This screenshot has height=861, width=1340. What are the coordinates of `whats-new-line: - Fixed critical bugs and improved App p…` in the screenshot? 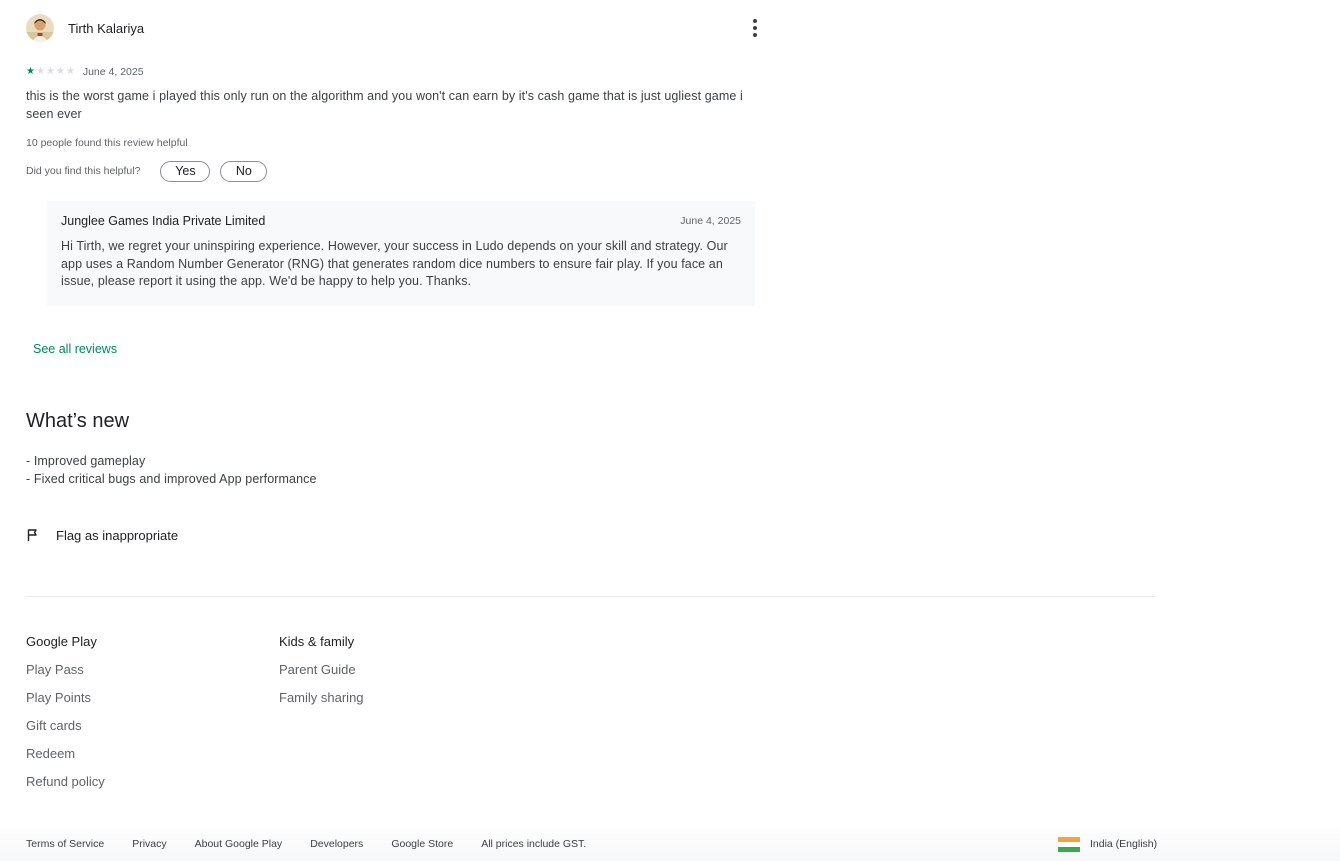 It's located at (171, 478).